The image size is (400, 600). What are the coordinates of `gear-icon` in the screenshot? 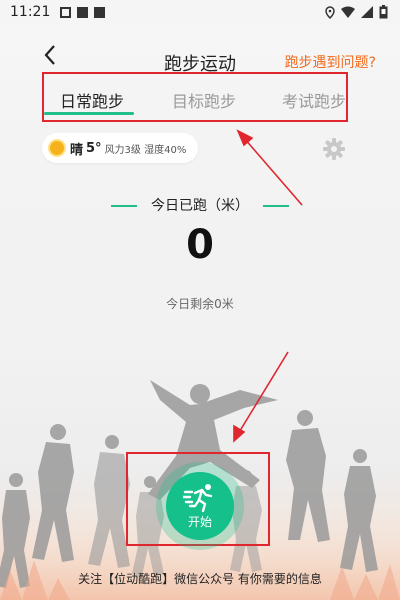 It's located at (334, 149).